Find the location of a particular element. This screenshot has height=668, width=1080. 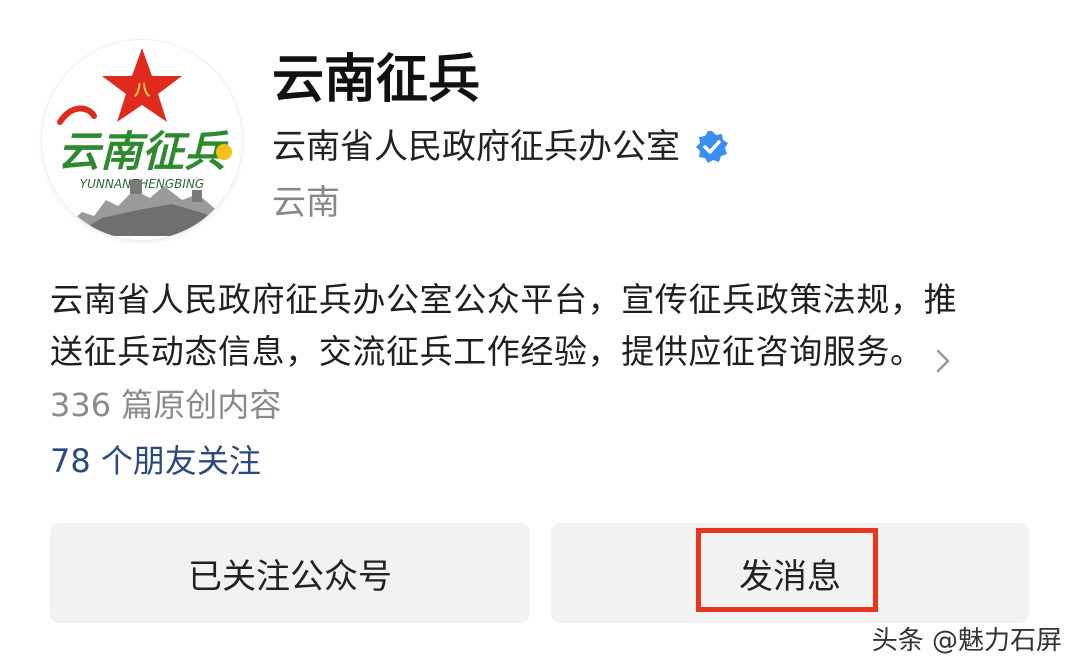

avatar-logo: 八 云南征兵 YUNNANZHENGBING is located at coordinates (142, 140).